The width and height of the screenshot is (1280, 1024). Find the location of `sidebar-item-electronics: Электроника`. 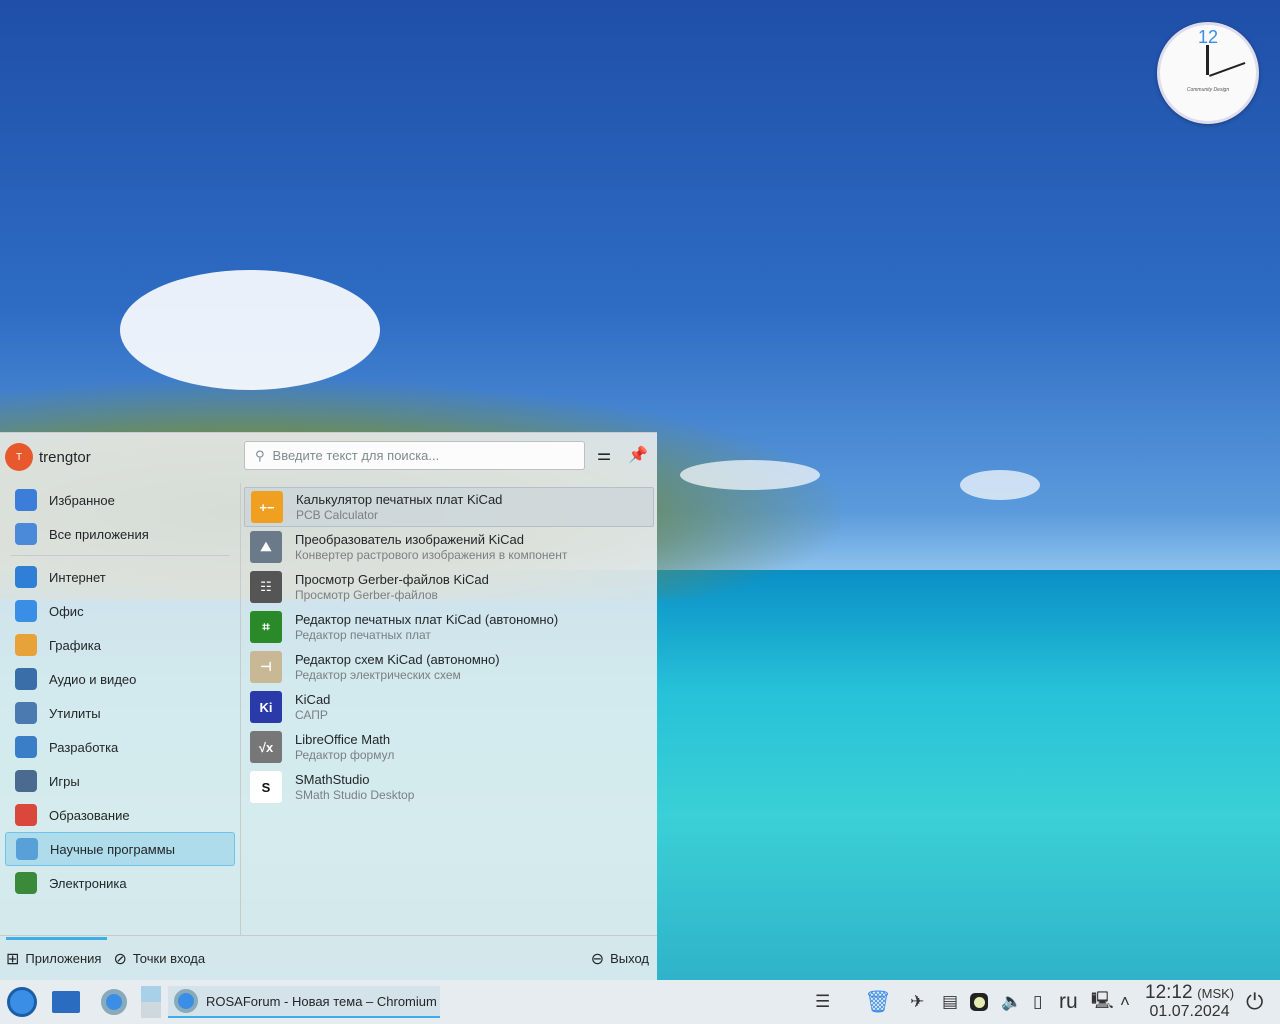

sidebar-item-electronics: Электроника is located at coordinates (120, 883).